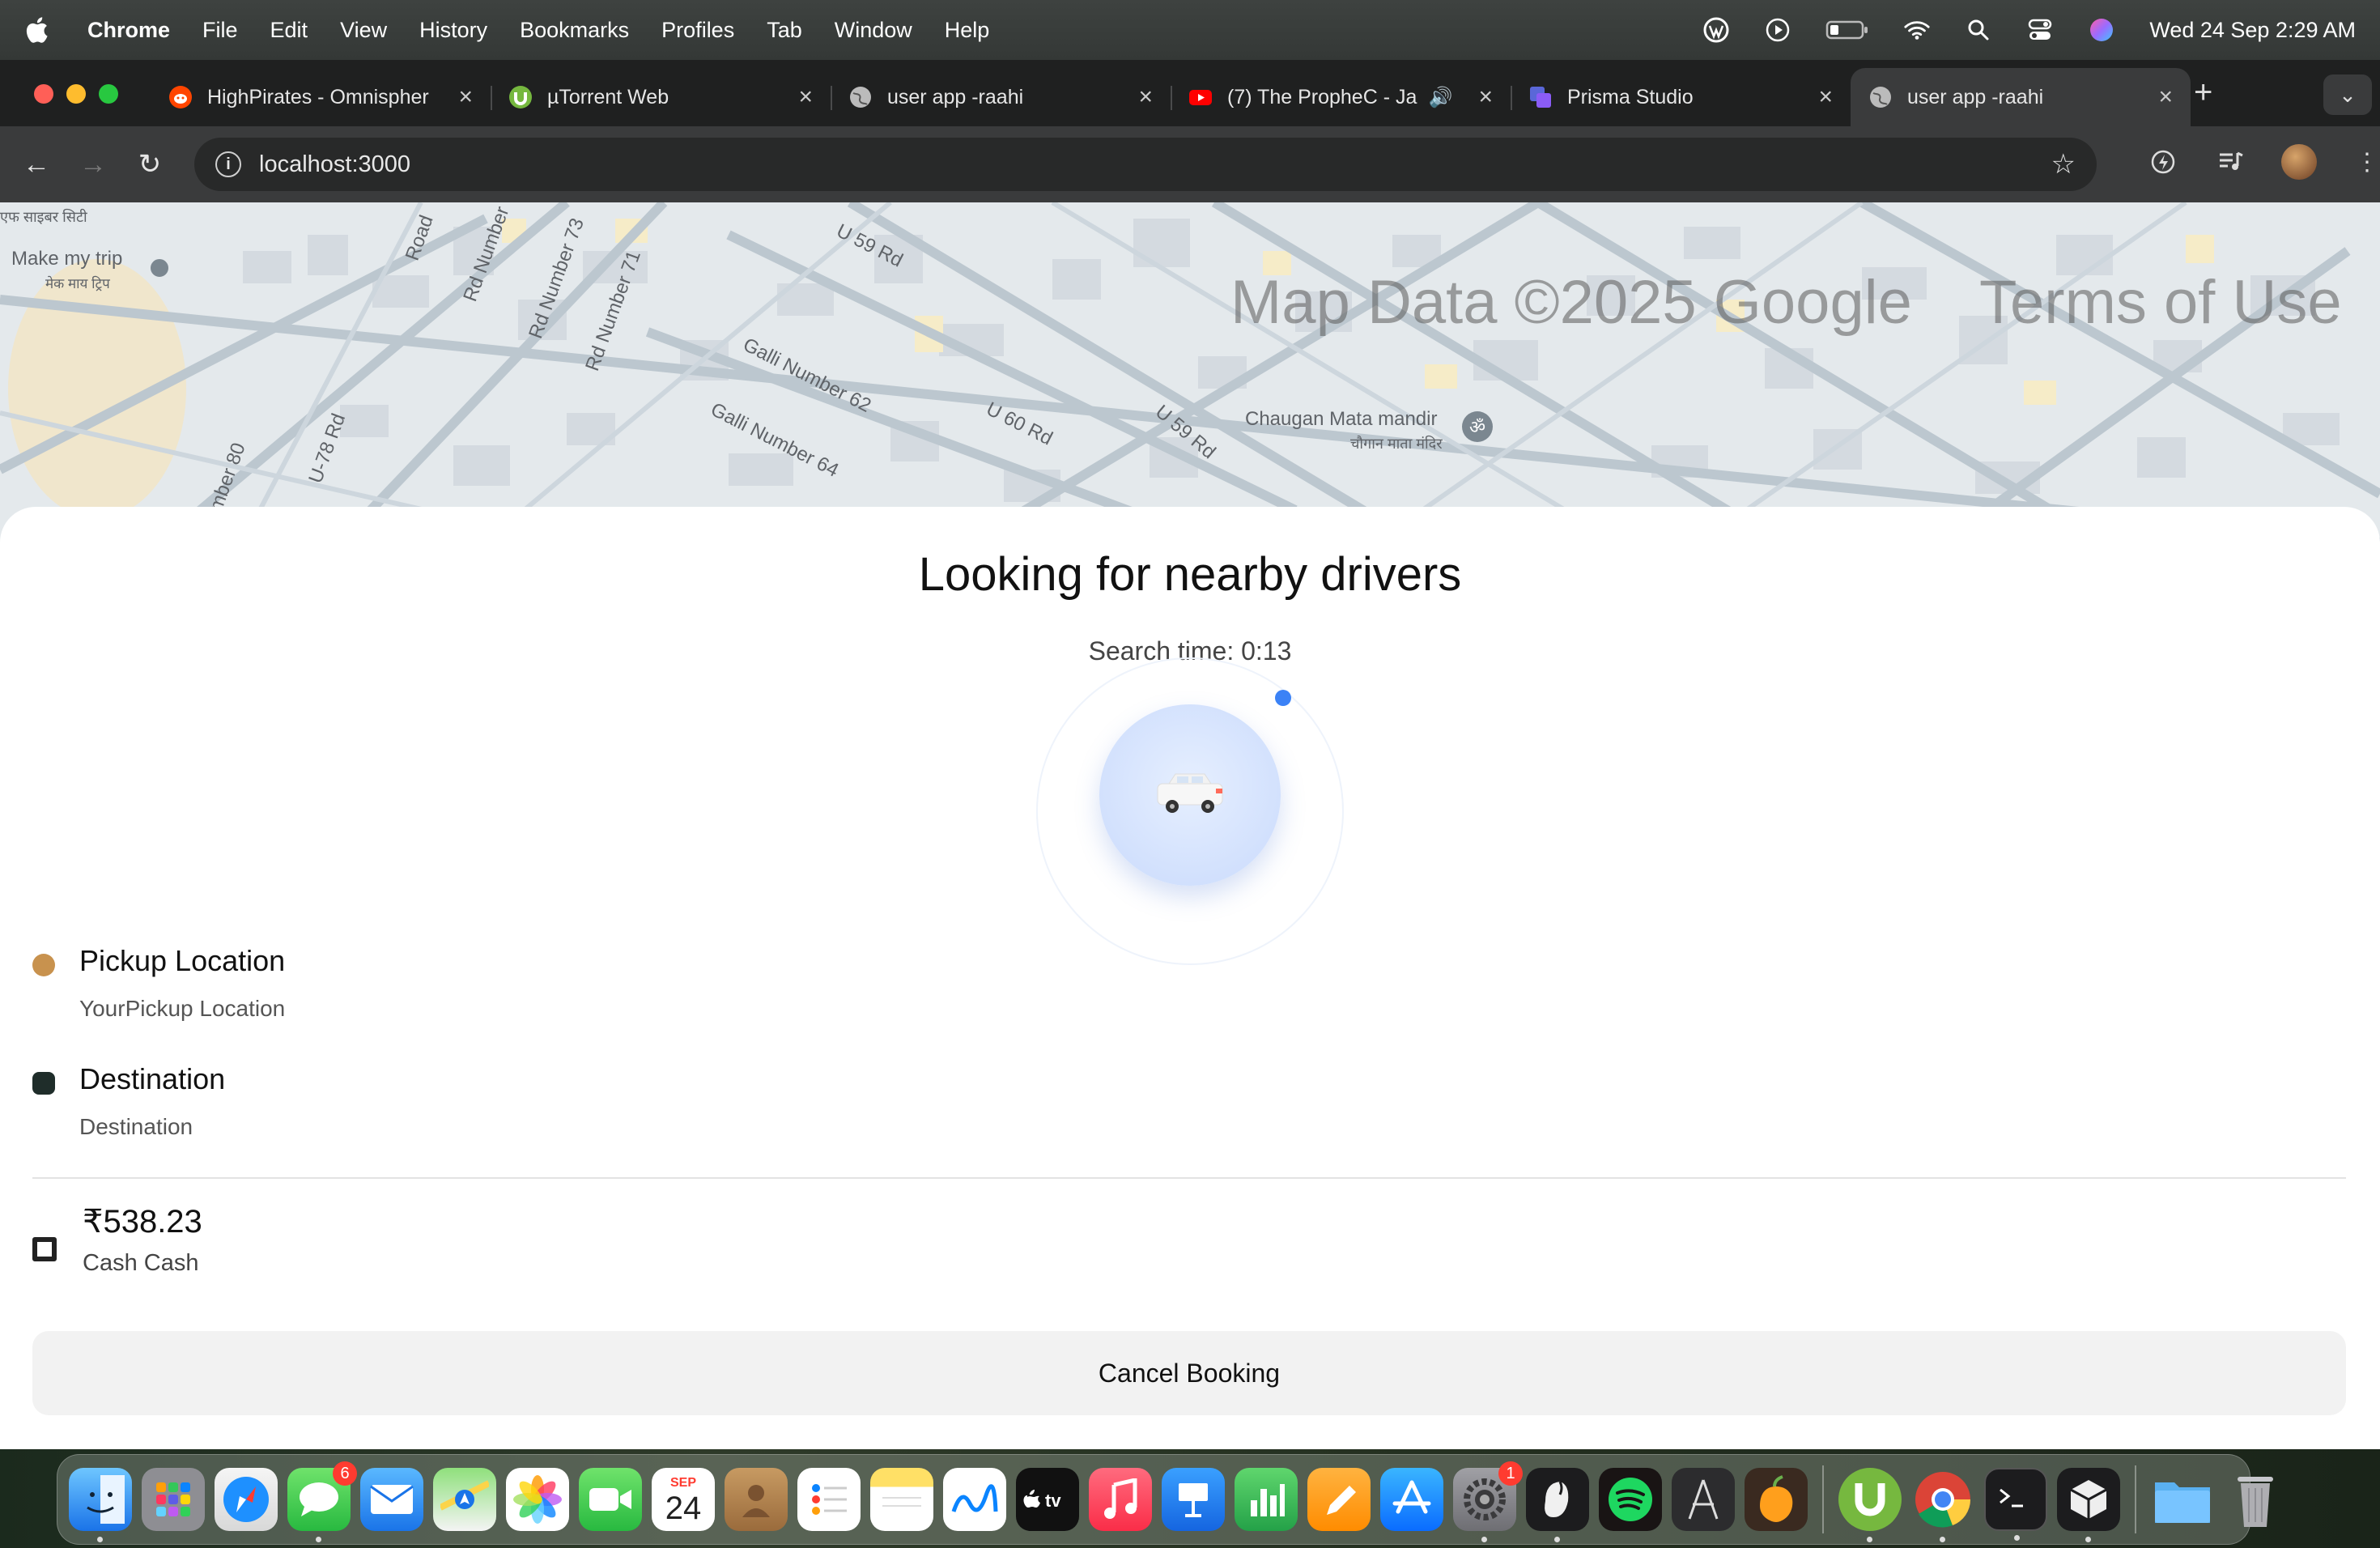  What do you see at coordinates (2262, 162) in the screenshot?
I see `toolbar-actions: ⋮` at bounding box center [2262, 162].